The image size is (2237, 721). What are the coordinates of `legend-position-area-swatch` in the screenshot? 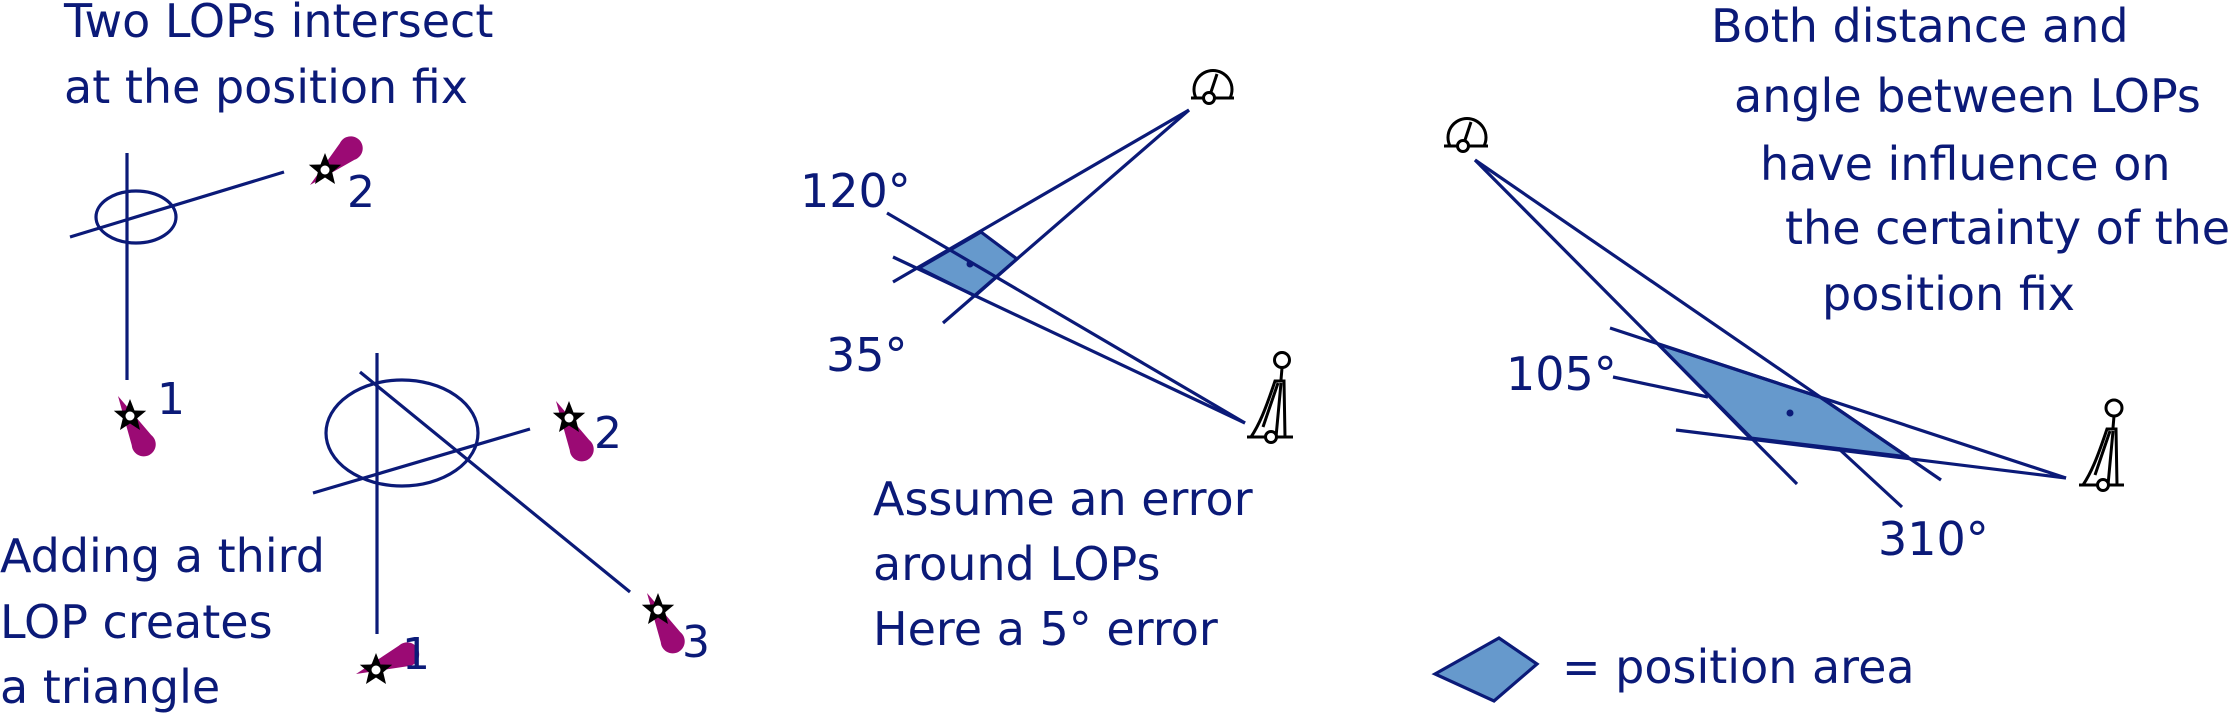 It's located at (1485, 669).